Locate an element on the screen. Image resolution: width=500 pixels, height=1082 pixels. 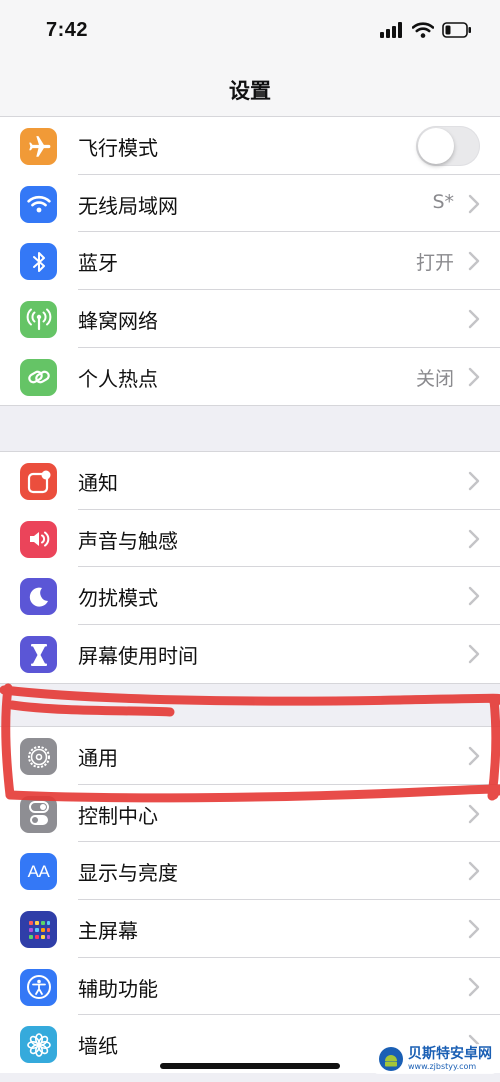
settings-row-cellular: 蜂窝网络 is located at coordinates (250, 319).